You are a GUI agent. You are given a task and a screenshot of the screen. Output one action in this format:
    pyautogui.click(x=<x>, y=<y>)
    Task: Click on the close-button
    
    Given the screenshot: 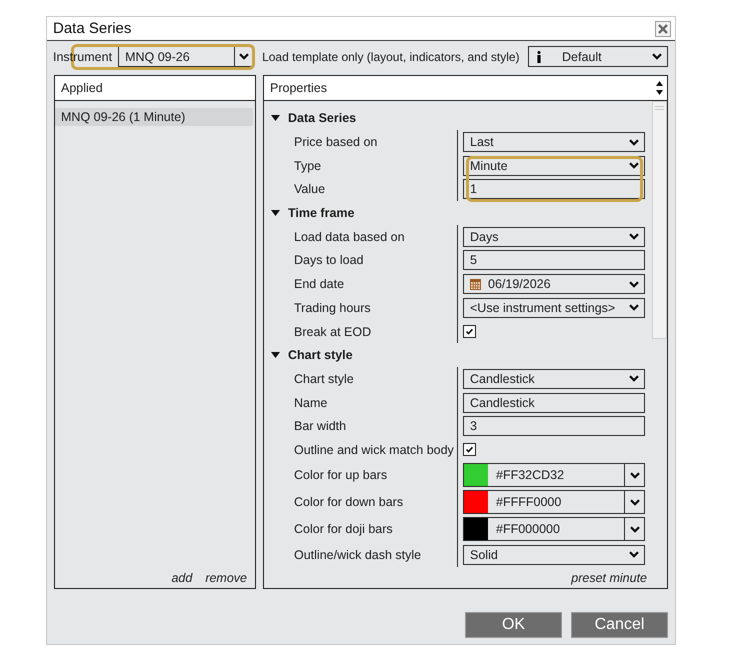 What is the action you would take?
    pyautogui.click(x=663, y=28)
    